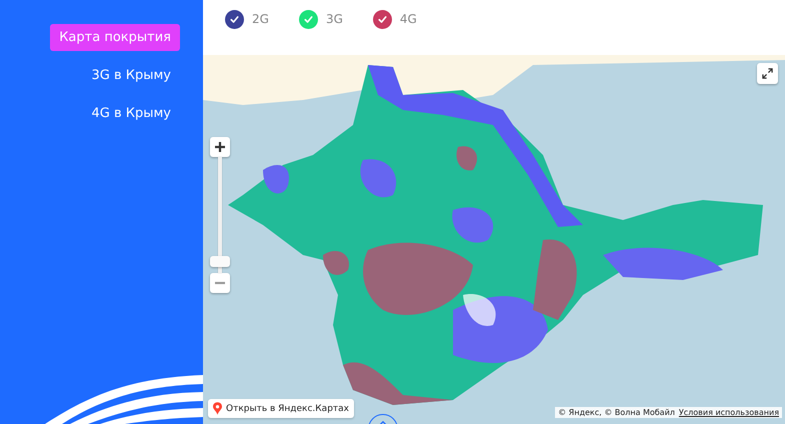 This screenshot has height=424, width=785. What do you see at coordinates (281, 408) in the screenshot?
I see `open-in-maps-link: Открыть в Яндекс.Картах` at bounding box center [281, 408].